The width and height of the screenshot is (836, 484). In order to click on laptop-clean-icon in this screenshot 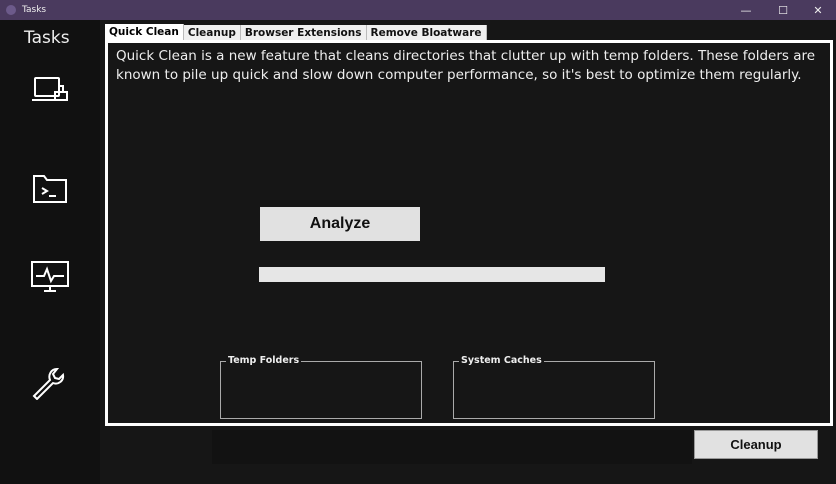, I will do `click(50, 90)`.